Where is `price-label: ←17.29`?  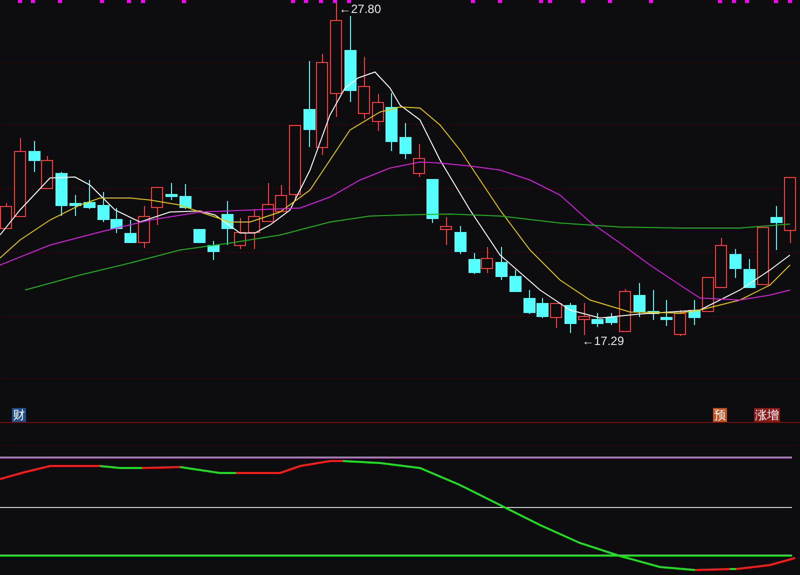
price-label: ←17.29 is located at coordinates (603, 341).